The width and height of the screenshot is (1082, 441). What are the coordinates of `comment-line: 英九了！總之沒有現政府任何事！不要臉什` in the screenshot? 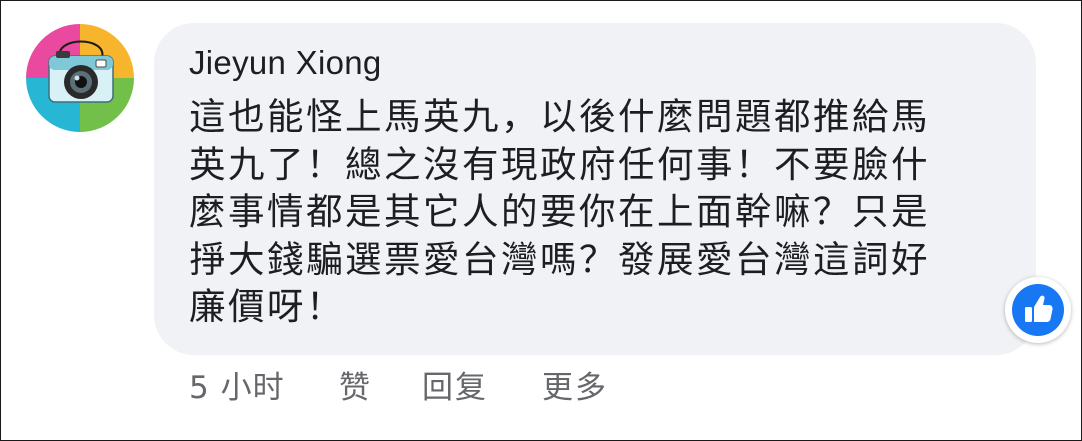 It's located at (559, 164).